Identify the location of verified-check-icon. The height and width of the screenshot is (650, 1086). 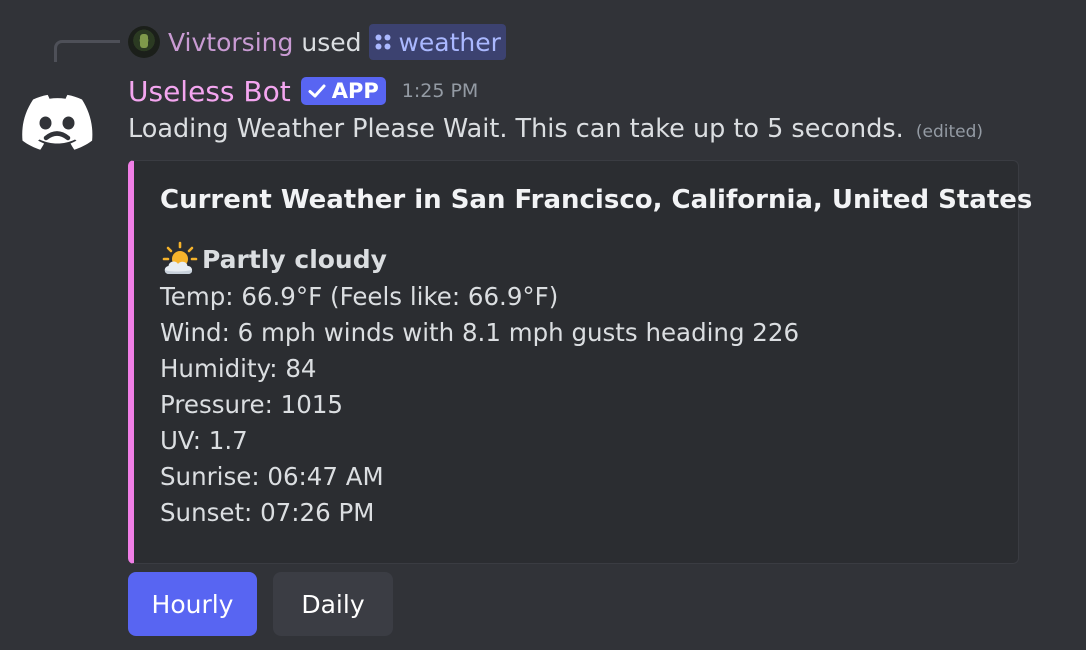
(317, 91).